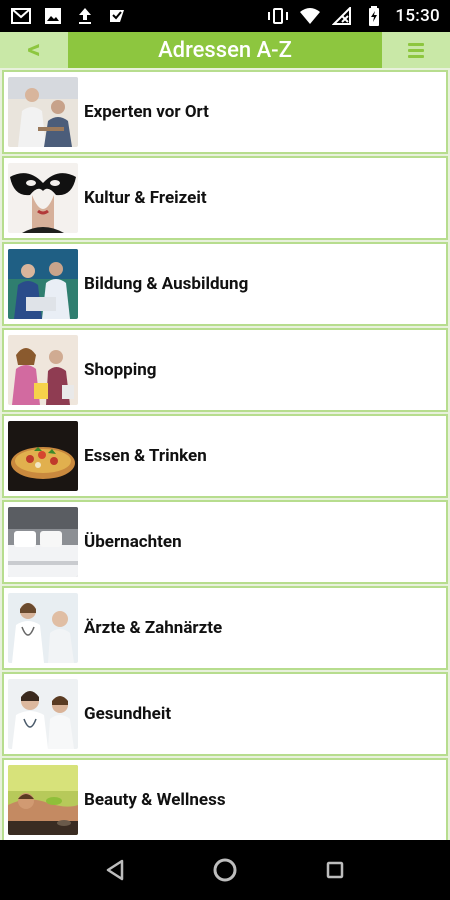 The width and height of the screenshot is (450, 900). What do you see at coordinates (43, 714) in the screenshot?
I see `health-photo-icon` at bounding box center [43, 714].